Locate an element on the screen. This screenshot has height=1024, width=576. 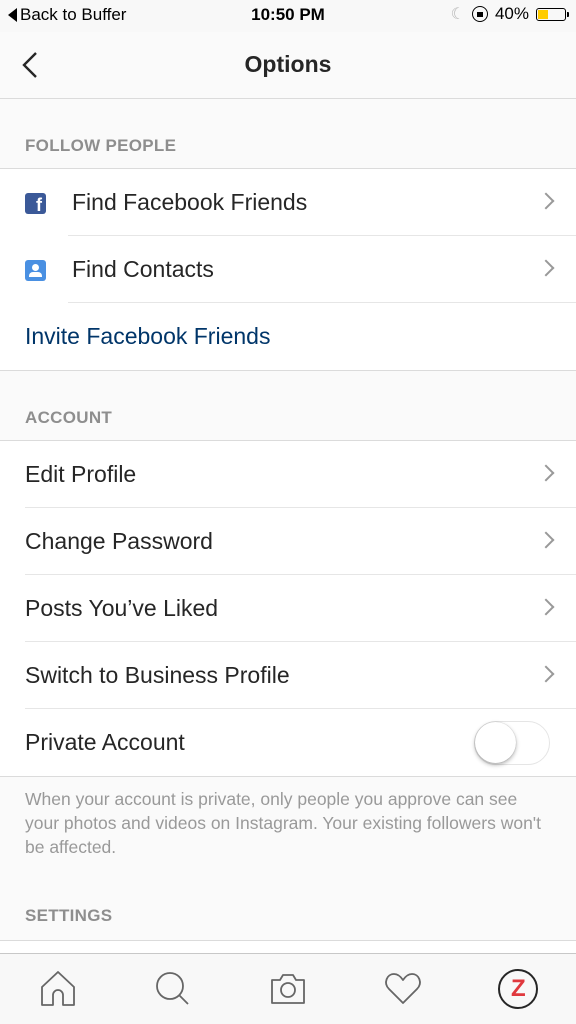
section-header-settings: SETTINGS is located at coordinates (288, 899).